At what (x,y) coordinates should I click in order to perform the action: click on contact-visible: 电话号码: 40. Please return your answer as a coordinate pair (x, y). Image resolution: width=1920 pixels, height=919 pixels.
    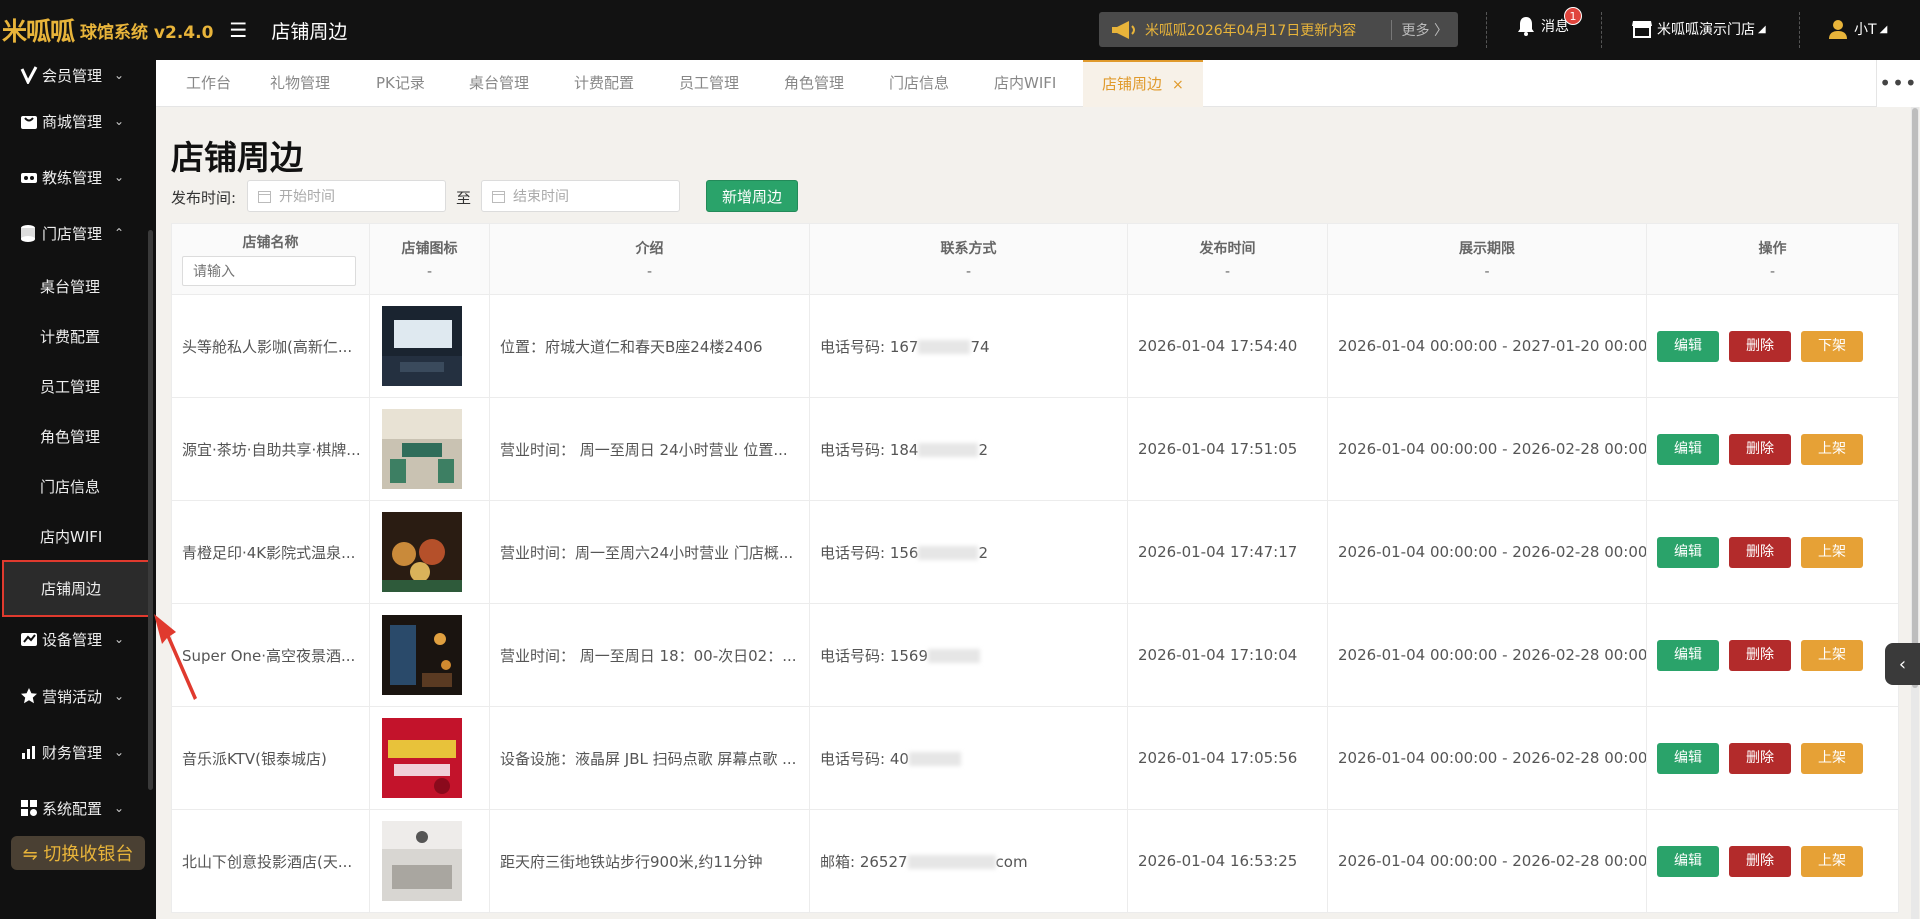
    Looking at the image, I should click on (864, 758).